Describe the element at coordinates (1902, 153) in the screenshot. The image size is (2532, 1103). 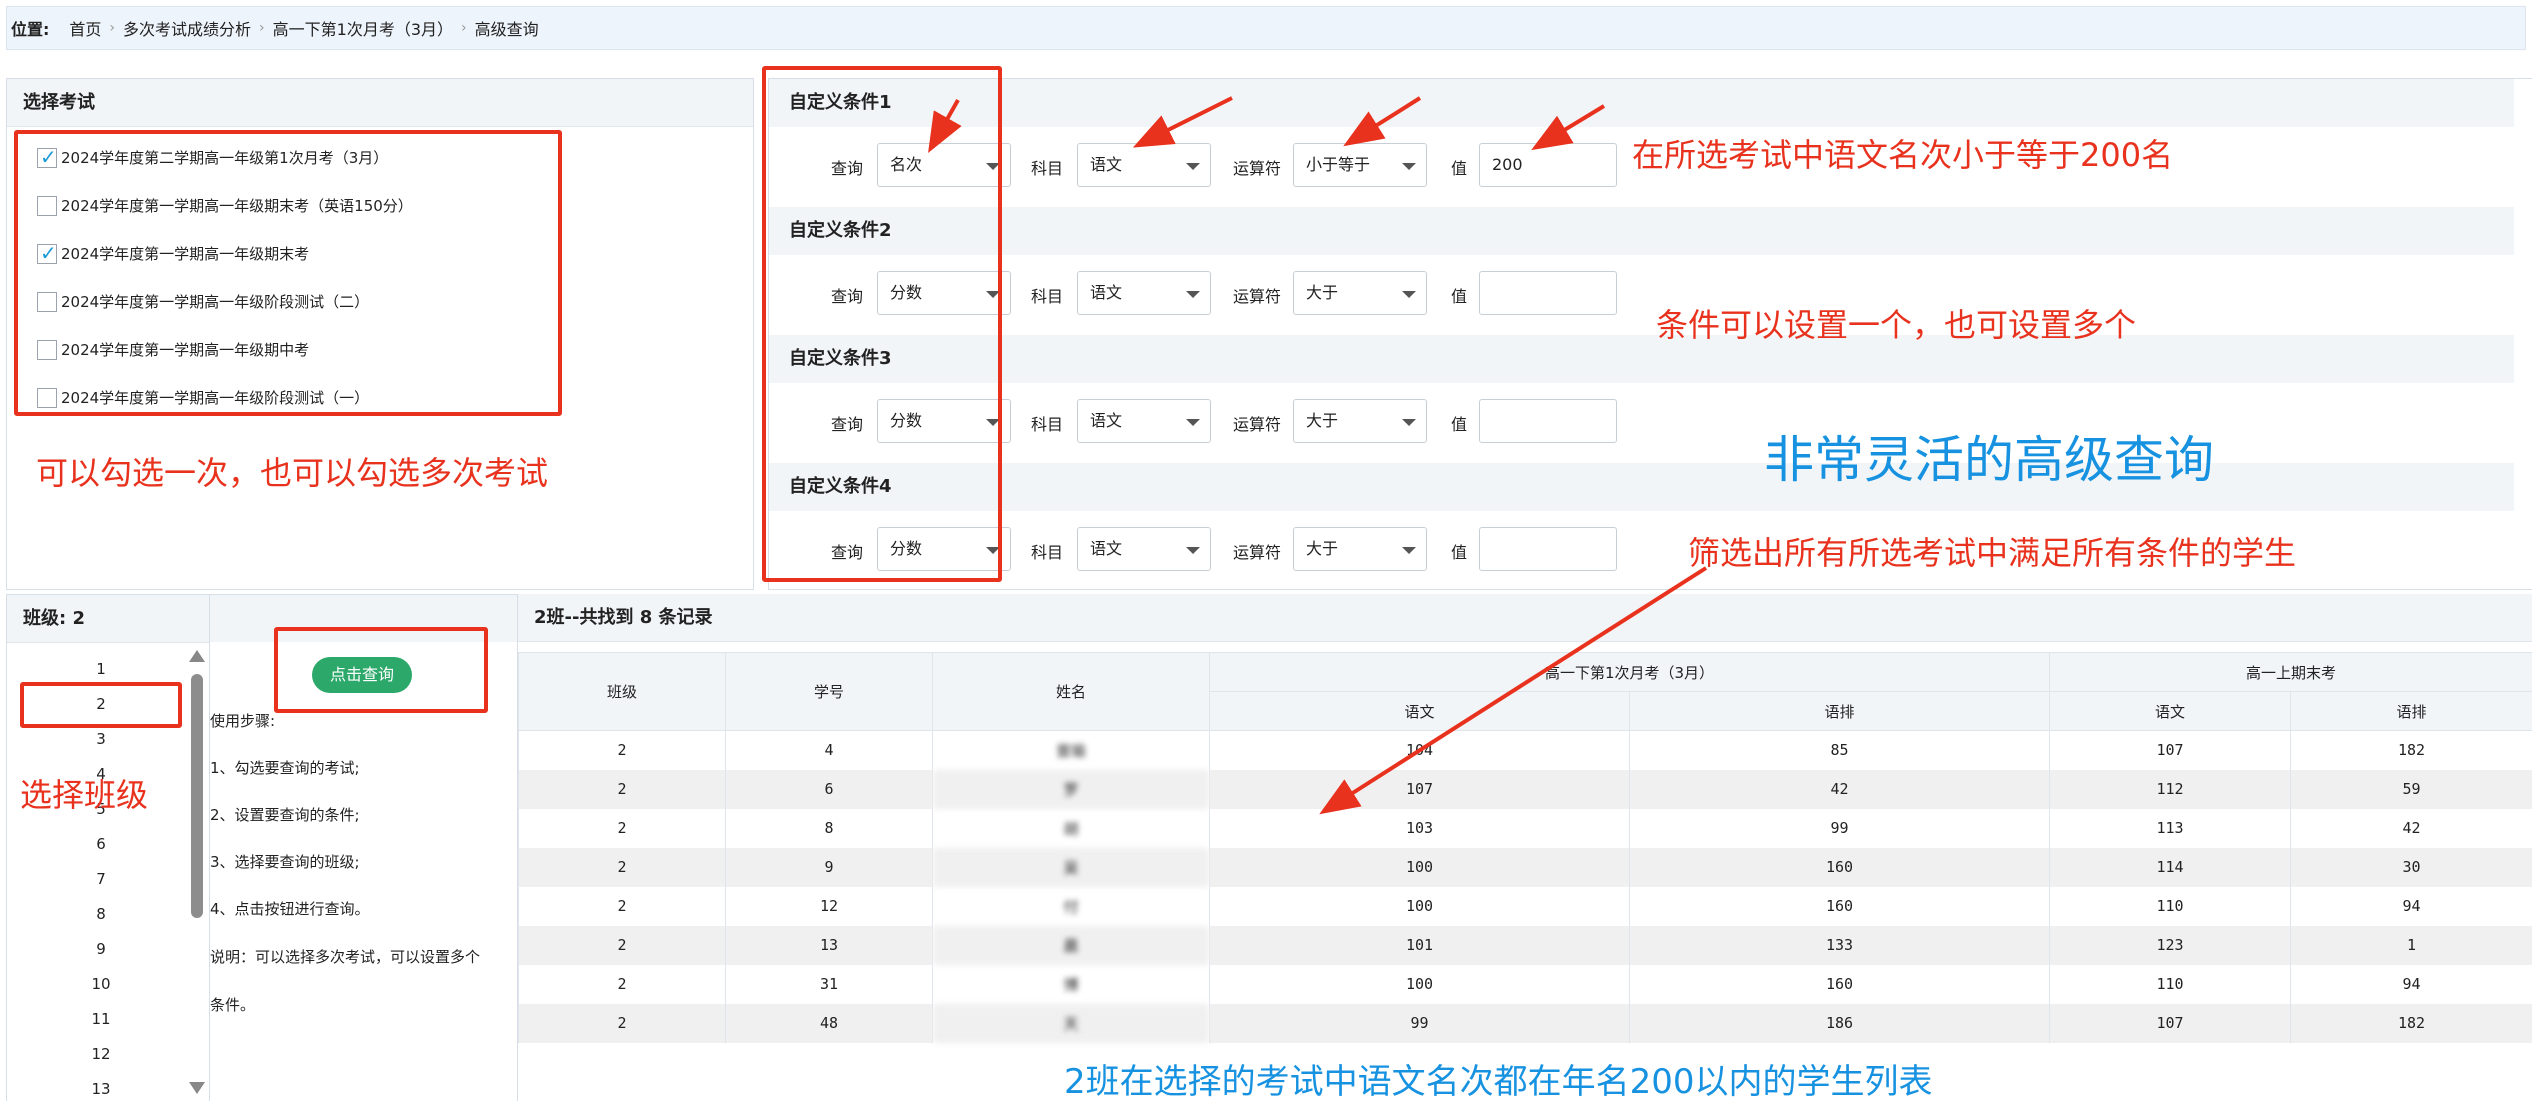
I see `condition1-annotation: 在所选考试中语文名次小于等于200名` at that location.